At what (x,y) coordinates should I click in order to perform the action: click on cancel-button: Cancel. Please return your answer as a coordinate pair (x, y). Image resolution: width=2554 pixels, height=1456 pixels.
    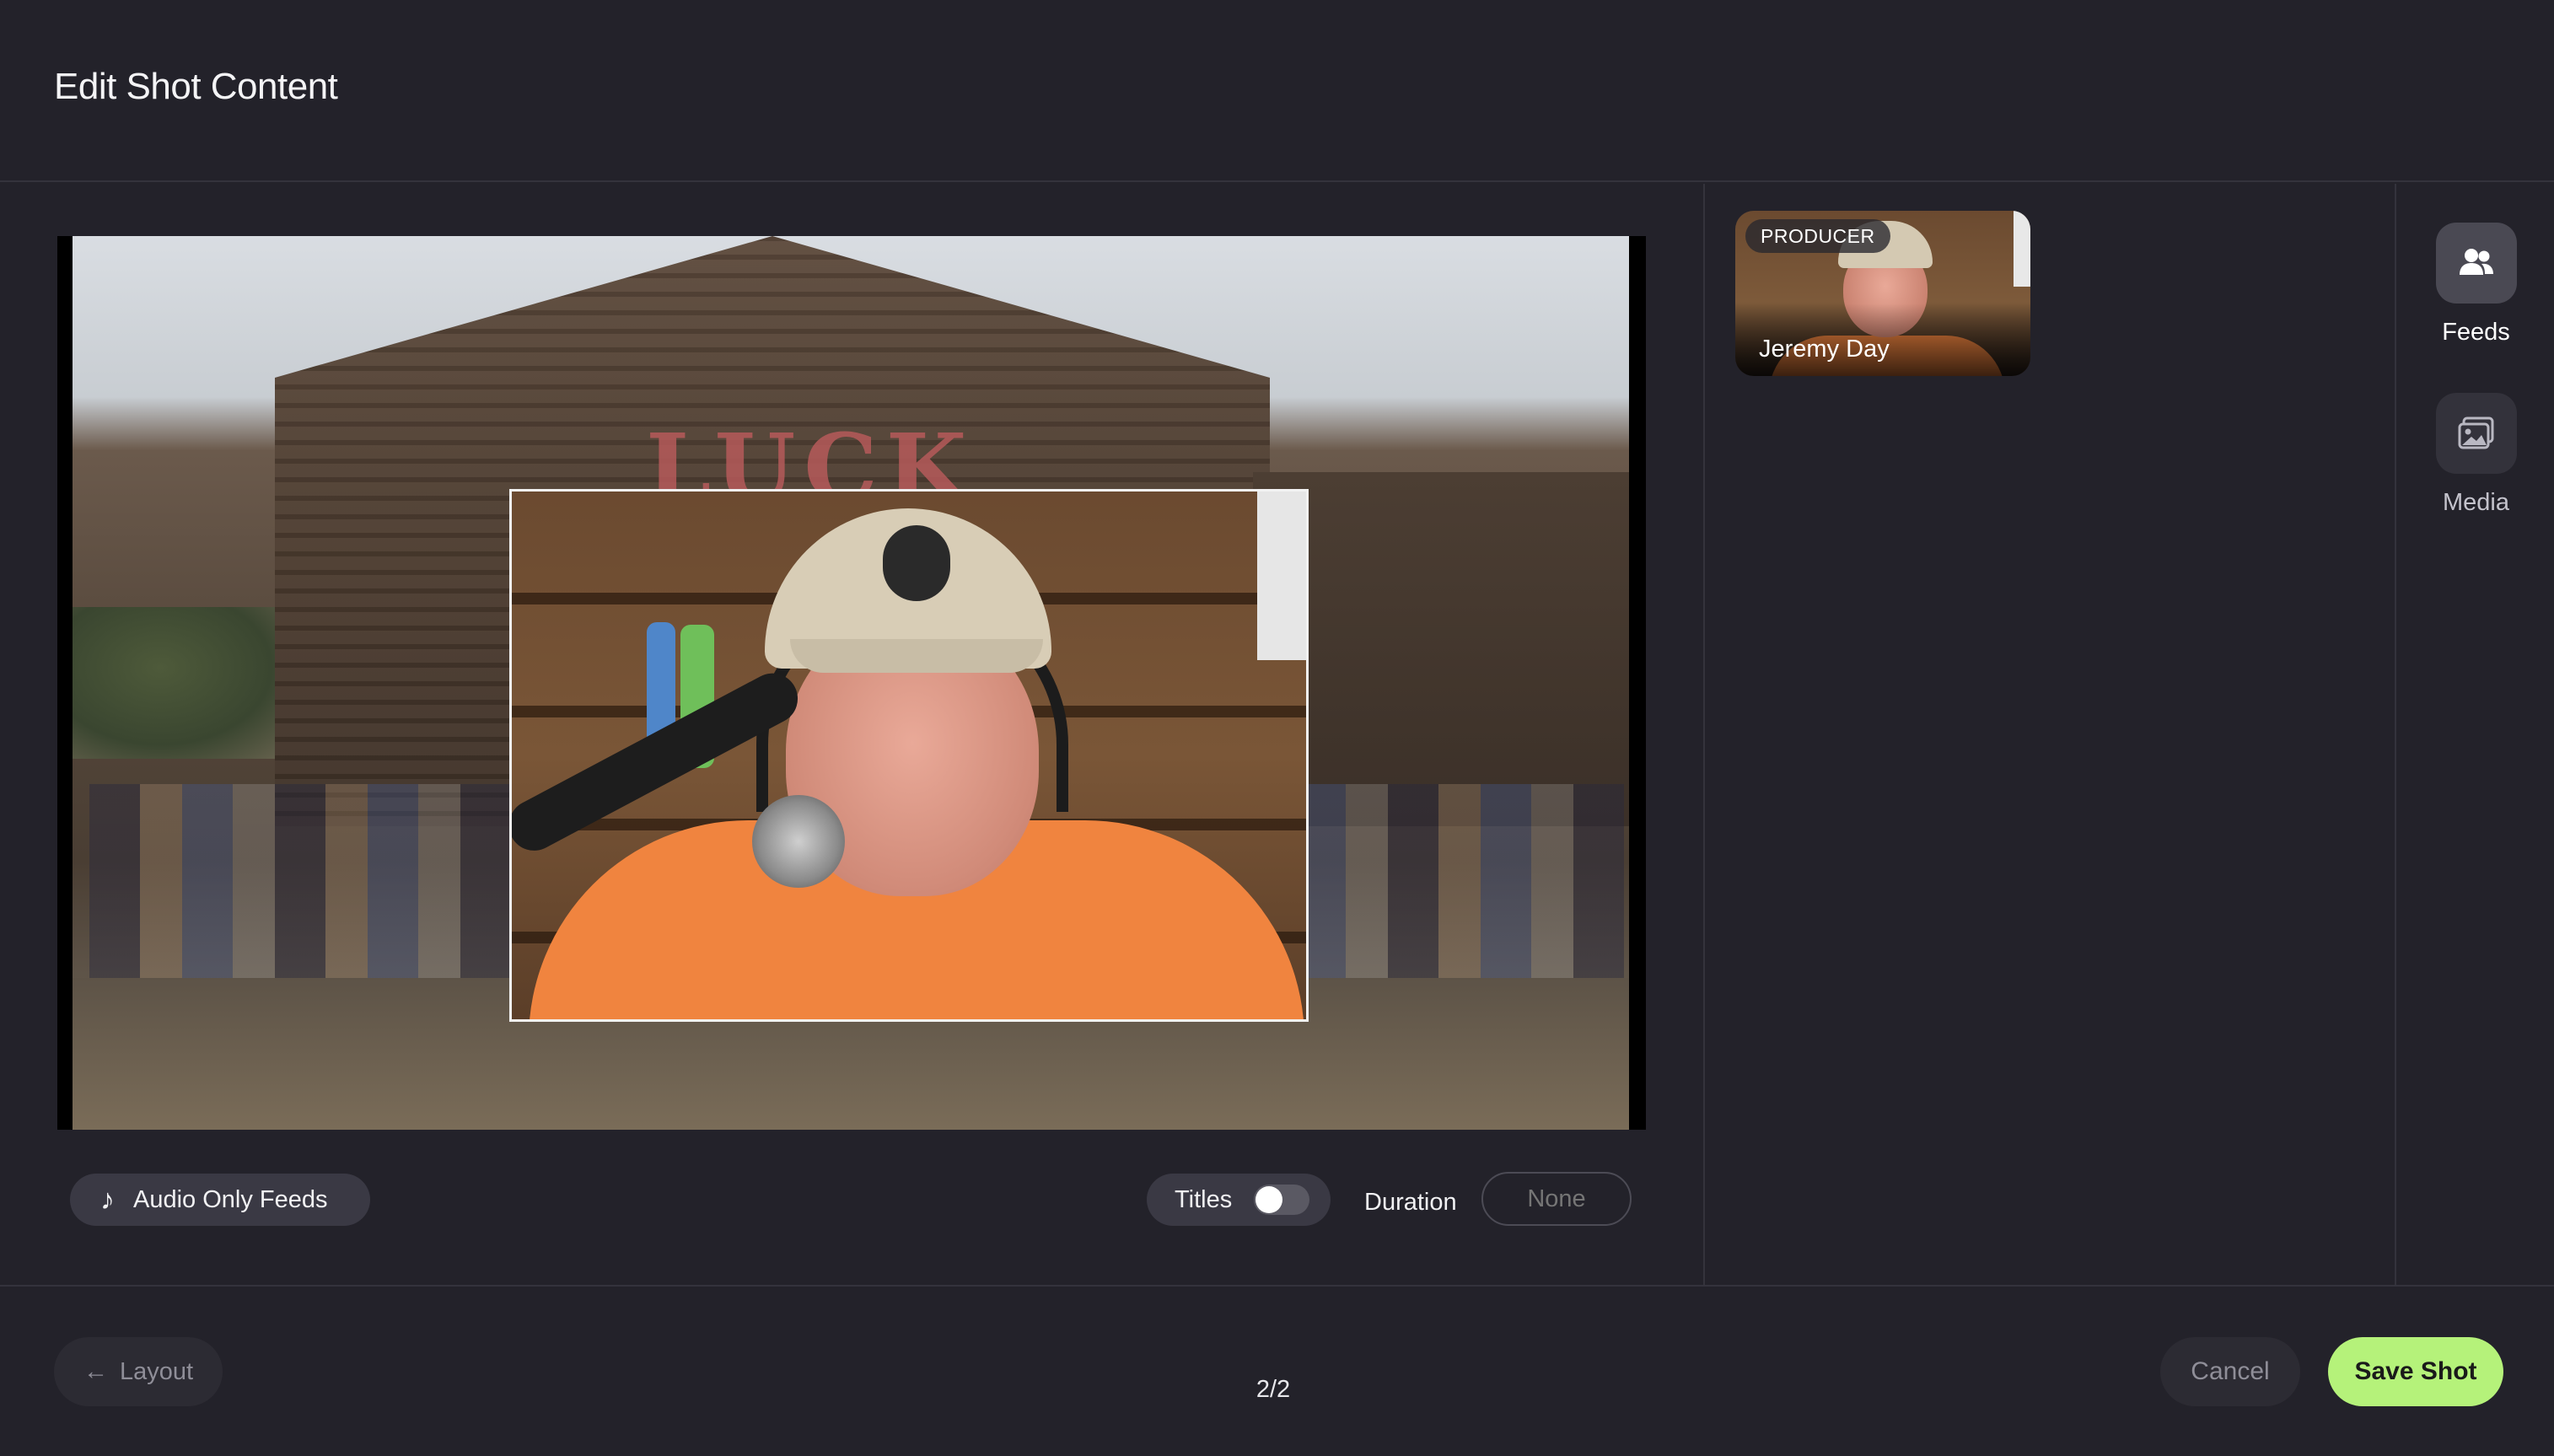
    Looking at the image, I should click on (2230, 1371).